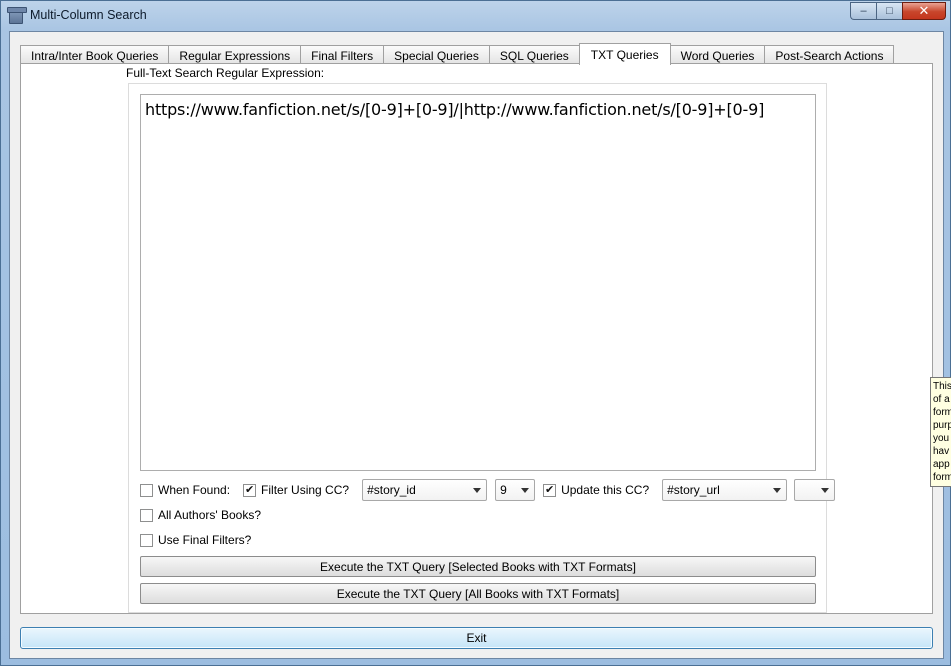 The height and width of the screenshot is (666, 951). I want to click on tab-post-search-actions: Post-Search Actions, so click(829, 55).